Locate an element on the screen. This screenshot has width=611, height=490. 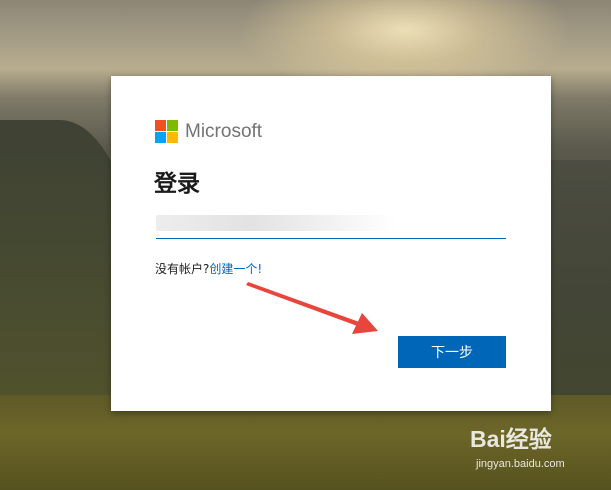
create-account-link: 创建一个! is located at coordinates (235, 269).